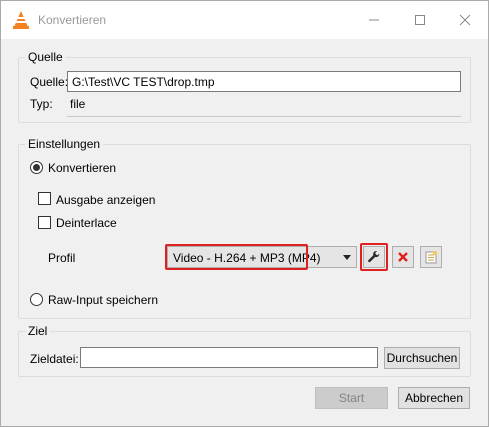 The image size is (489, 427). What do you see at coordinates (41, 104) in the screenshot?
I see `type-label: Typ:` at bounding box center [41, 104].